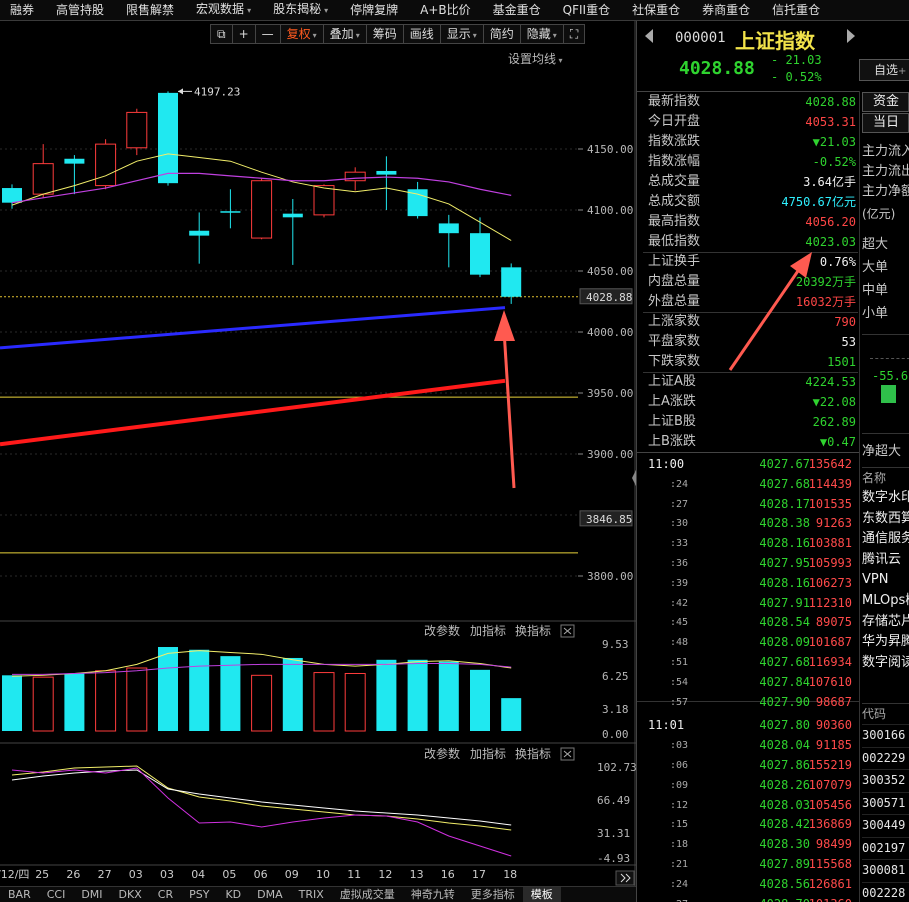  Describe the element at coordinates (885, 539) in the screenshot. I see `sector-name-item: 通信服务` at that location.